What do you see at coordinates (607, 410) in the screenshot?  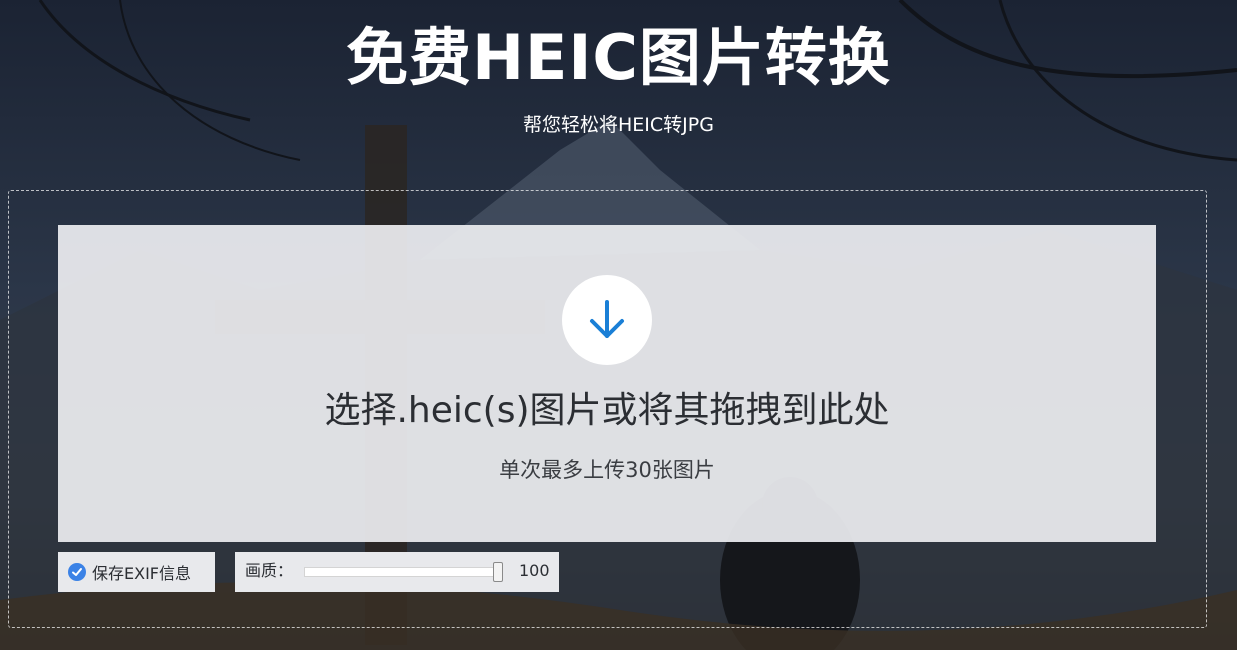 I see `drop-instruction: 选择.heic(s)图片或将其拖拽到此处` at bounding box center [607, 410].